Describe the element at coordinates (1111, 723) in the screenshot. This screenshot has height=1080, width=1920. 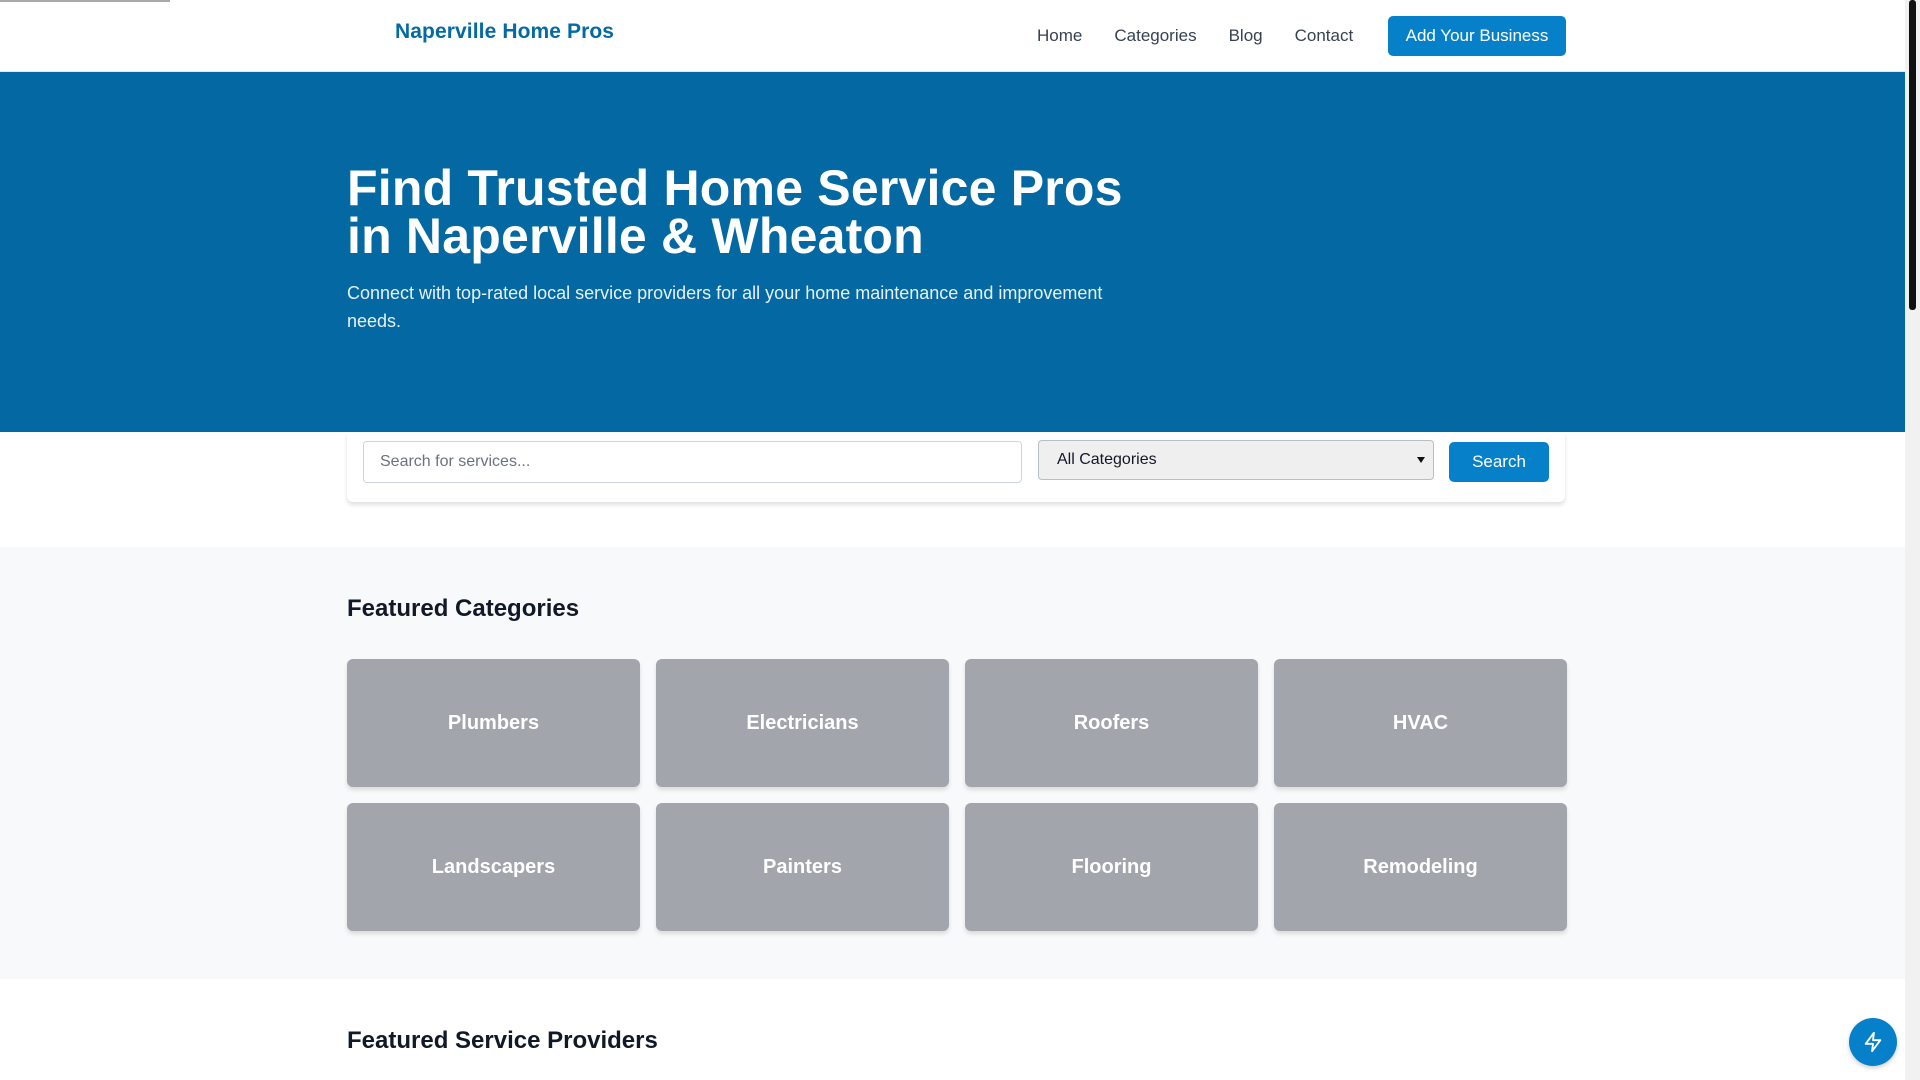
I see `category-card-roofers: Roofers` at that location.